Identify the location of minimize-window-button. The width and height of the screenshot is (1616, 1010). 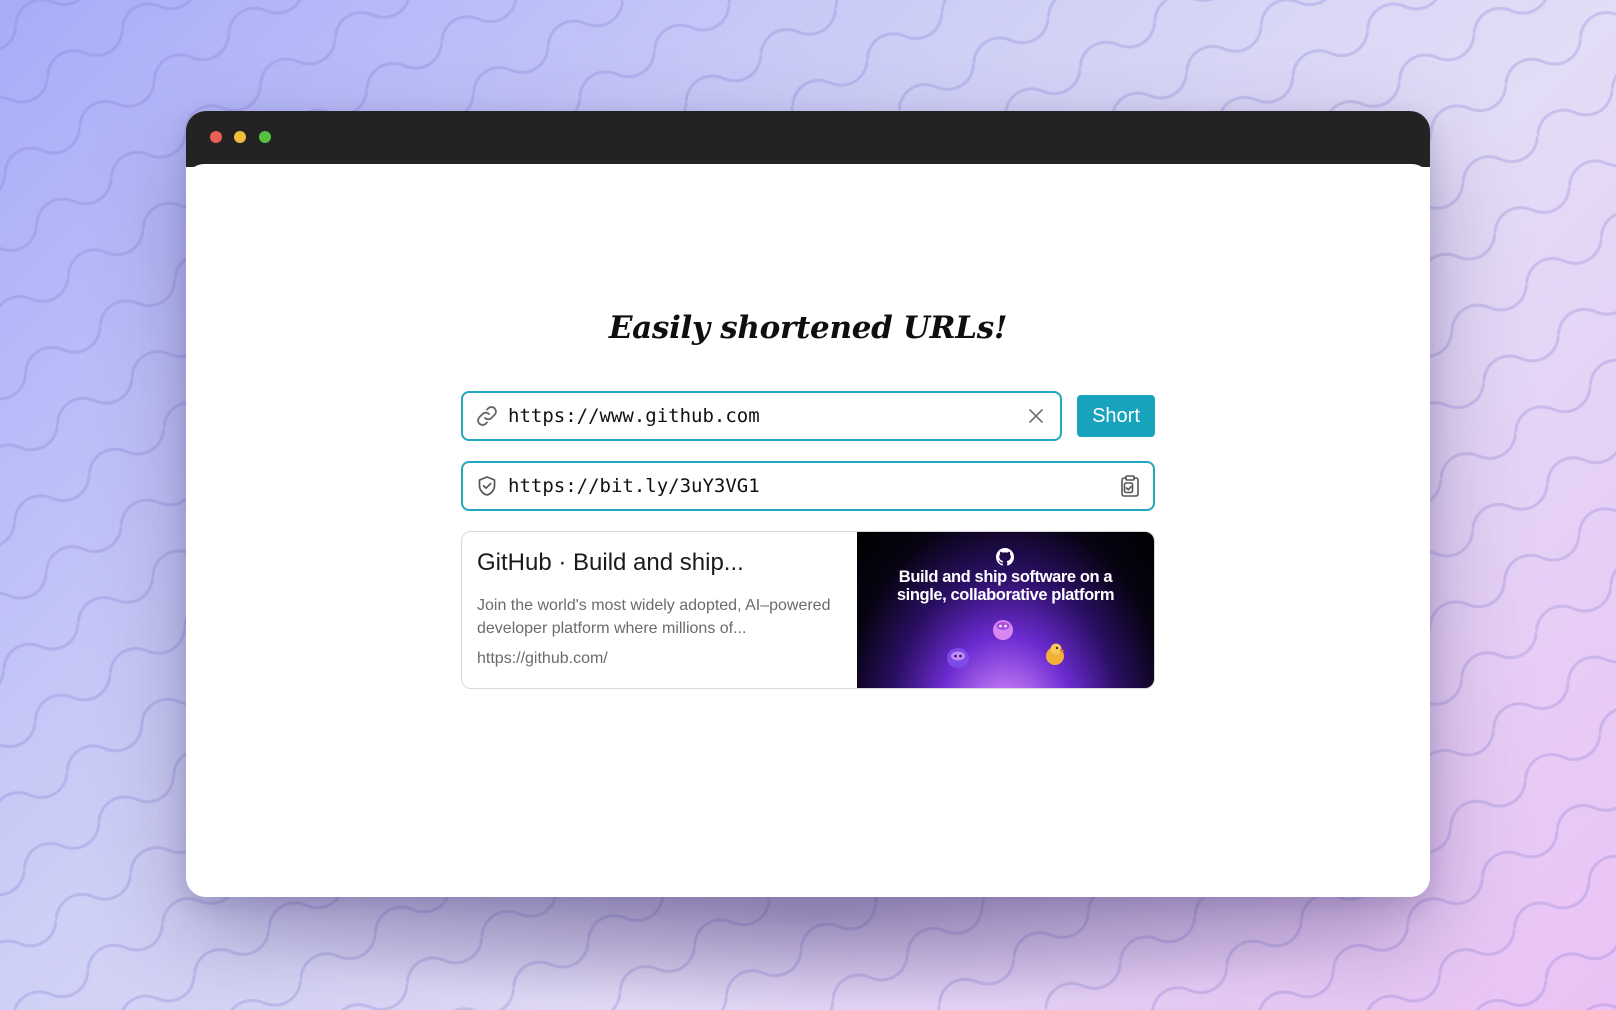
(240, 137).